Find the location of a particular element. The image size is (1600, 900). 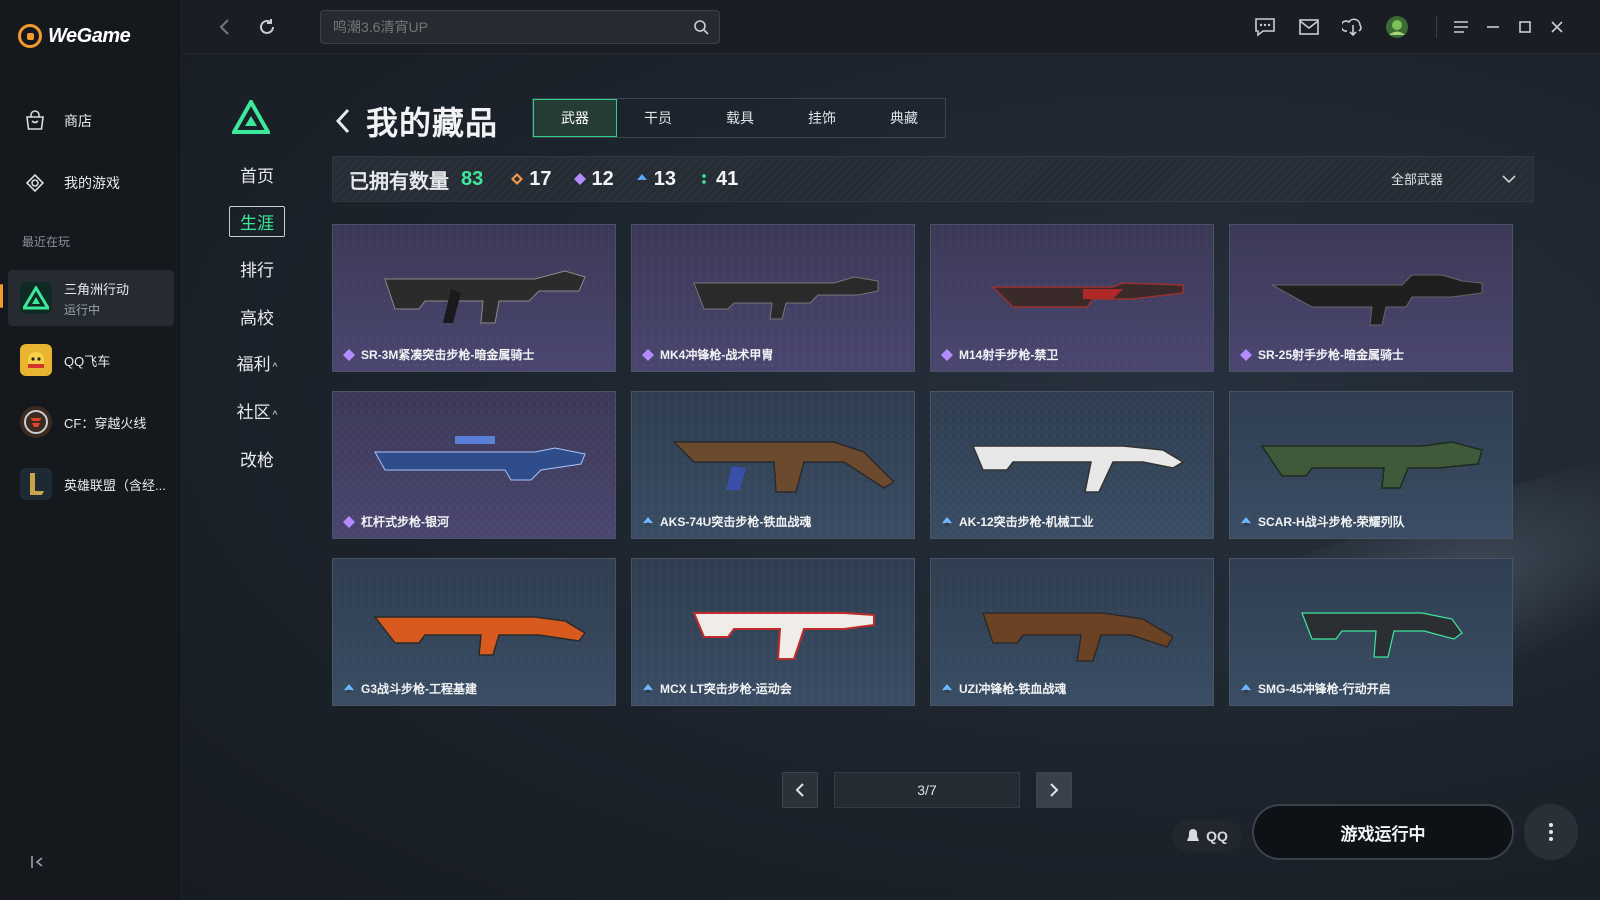

next-page-button is located at coordinates (1054, 790).